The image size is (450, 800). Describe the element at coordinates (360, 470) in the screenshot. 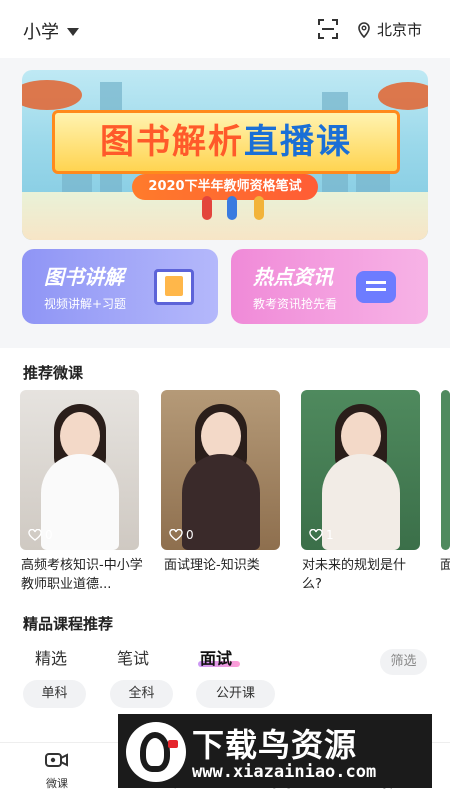

I see `course-thumbnail: 1` at that location.